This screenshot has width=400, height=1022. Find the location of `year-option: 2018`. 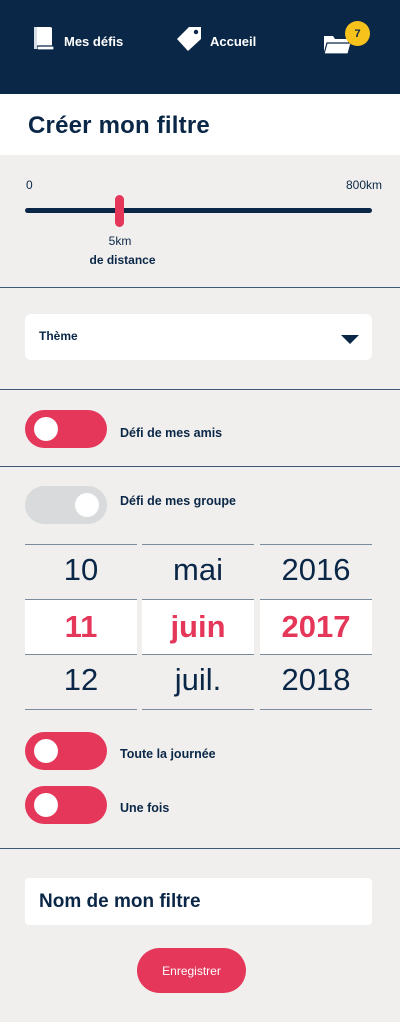

year-option: 2018 is located at coordinates (316, 680).